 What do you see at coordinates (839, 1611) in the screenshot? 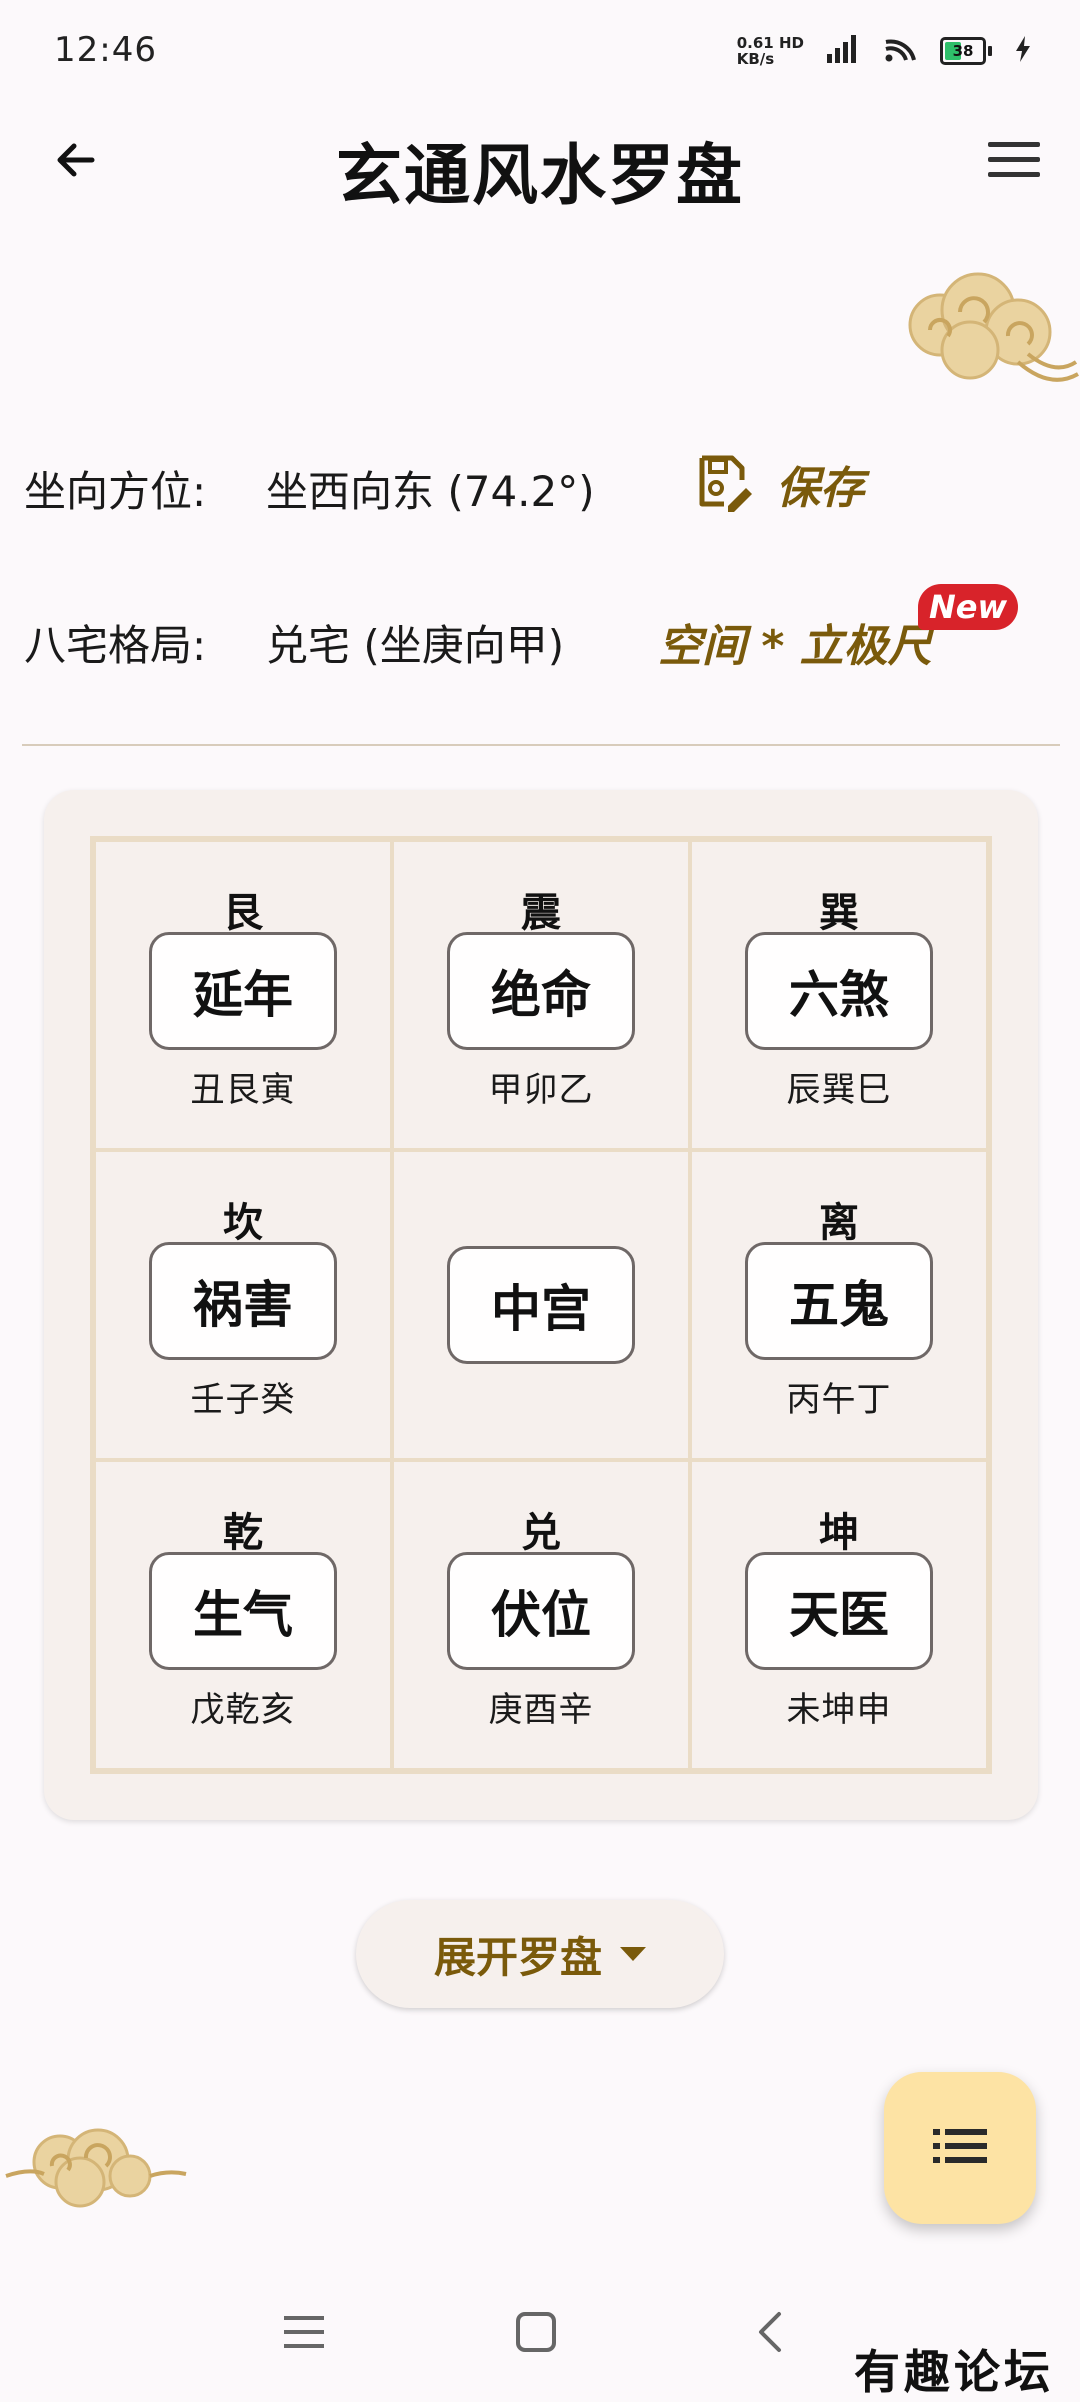
I see `star-box: 天医` at bounding box center [839, 1611].